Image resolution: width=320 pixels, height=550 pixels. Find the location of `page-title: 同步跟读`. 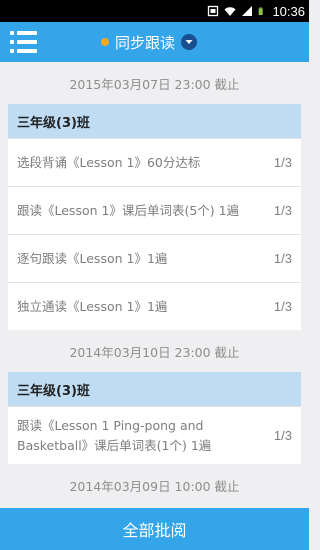

page-title: 同步跟读 is located at coordinates (145, 42).